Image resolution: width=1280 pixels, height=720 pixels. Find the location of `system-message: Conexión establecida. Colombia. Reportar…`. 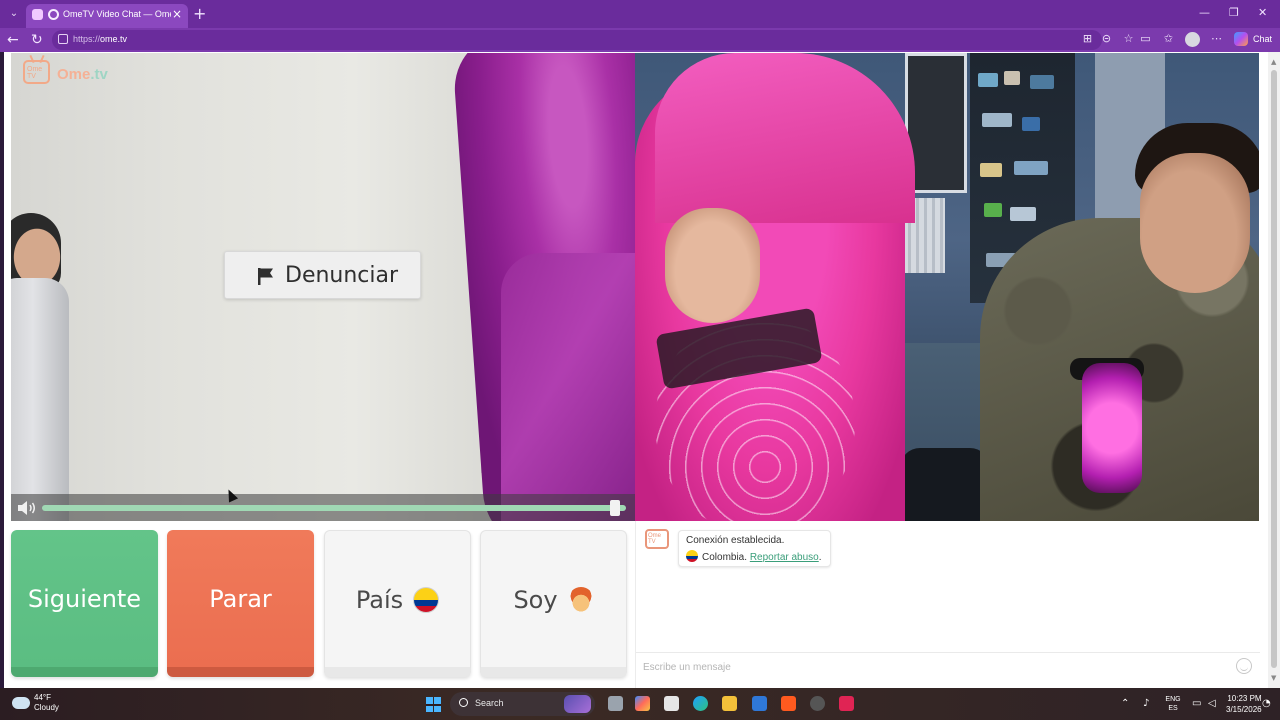

system-message: Conexión establecida. Colombia. Reportar… is located at coordinates (754, 548).